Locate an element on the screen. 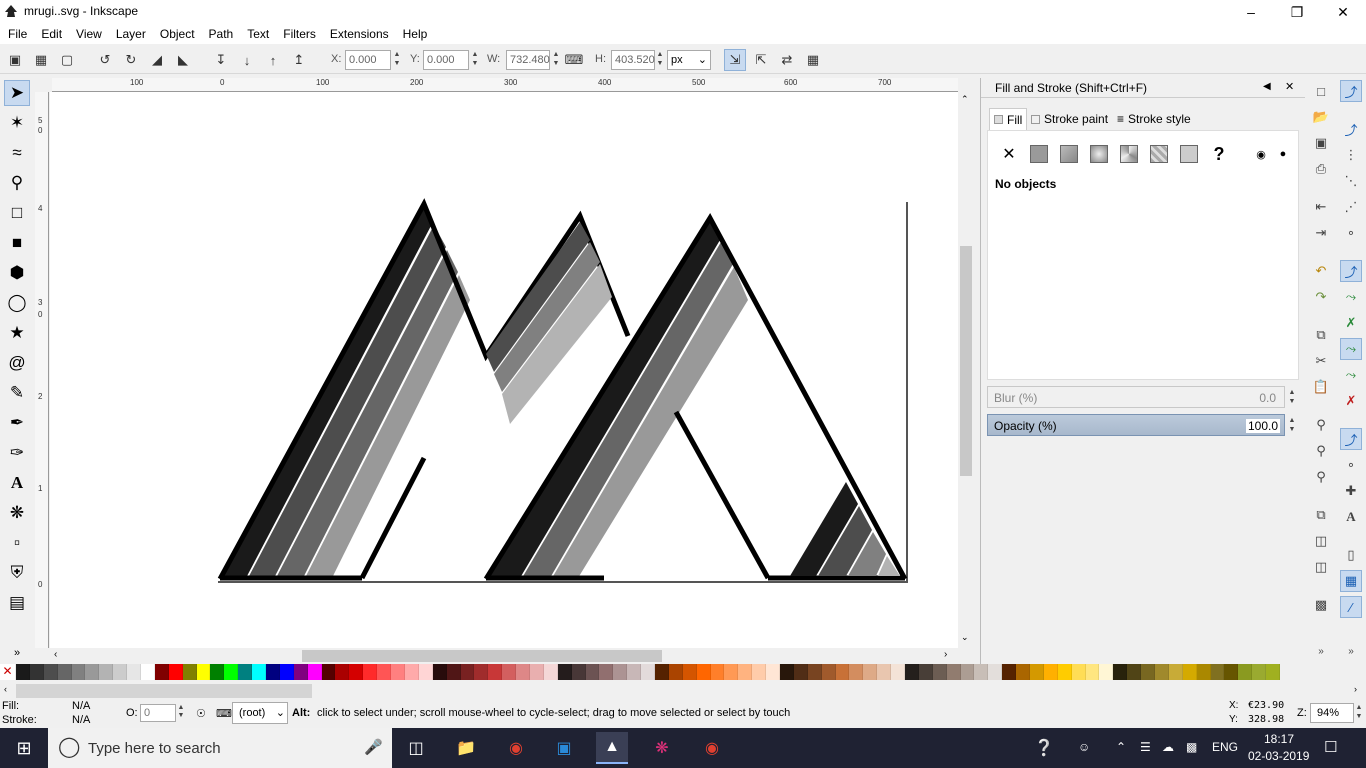 Image resolution: width=1366 pixels, height=768 pixels. clone-icon: ◫ is located at coordinates (1321, 541).